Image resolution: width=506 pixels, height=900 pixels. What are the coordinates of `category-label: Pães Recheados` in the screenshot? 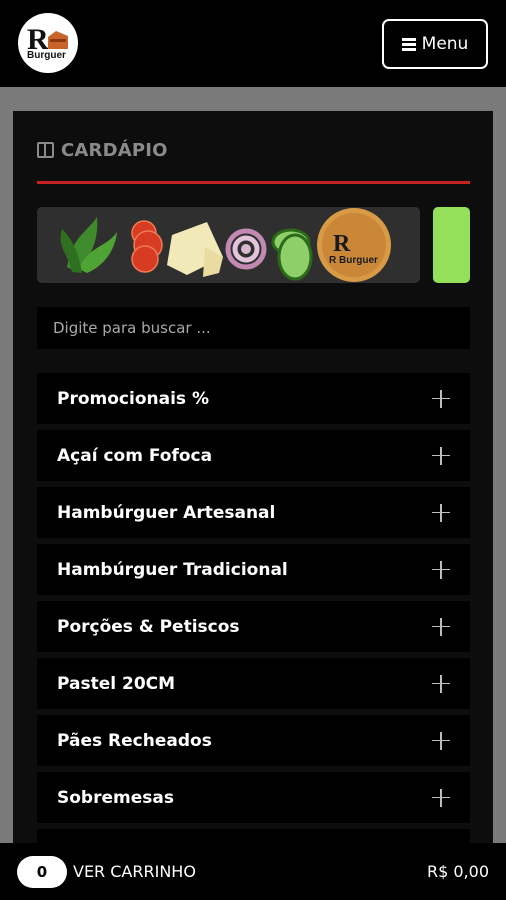 It's located at (134, 740).